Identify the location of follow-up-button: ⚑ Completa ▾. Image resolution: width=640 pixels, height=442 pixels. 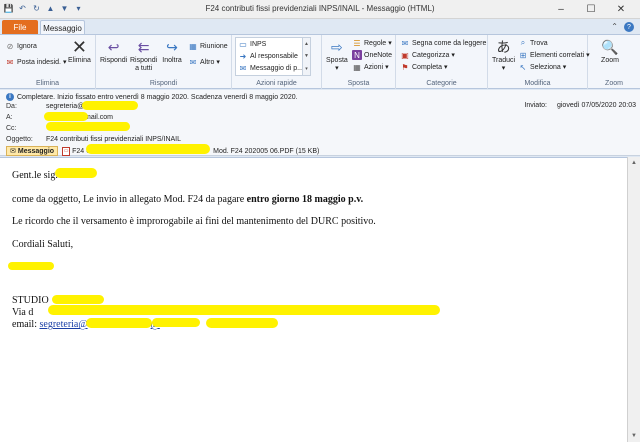
(423, 67).